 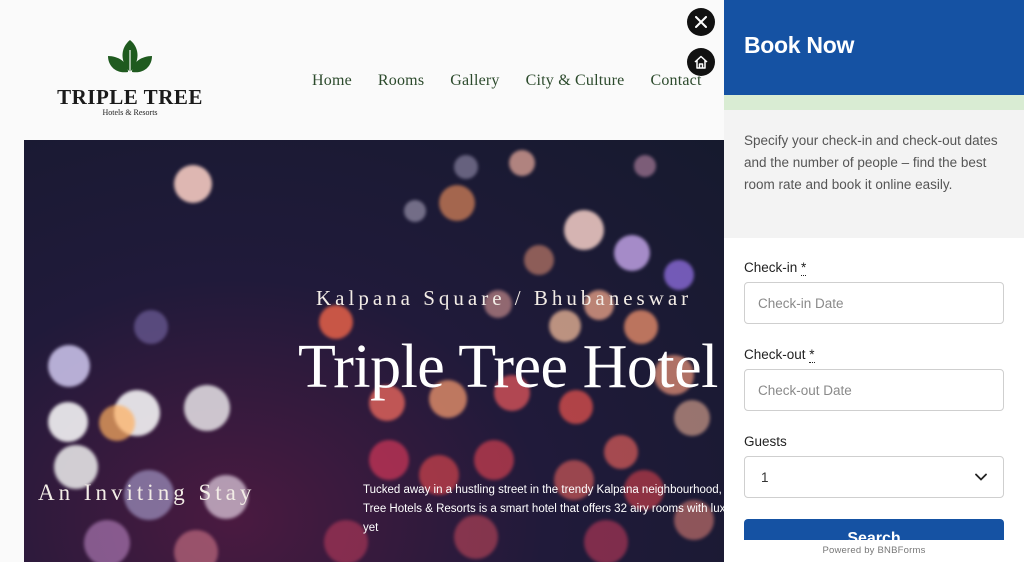 What do you see at coordinates (508, 367) in the screenshot?
I see `hero-title: Triple Tree Hotel` at bounding box center [508, 367].